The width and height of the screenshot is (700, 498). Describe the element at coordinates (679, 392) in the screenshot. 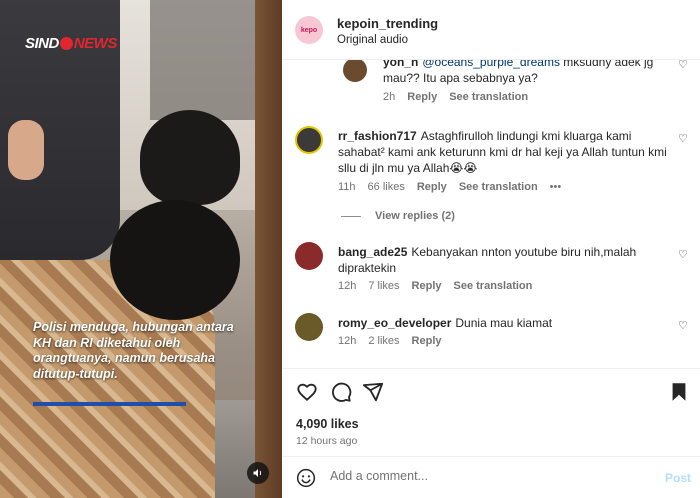

I see `bookmark-icon` at that location.